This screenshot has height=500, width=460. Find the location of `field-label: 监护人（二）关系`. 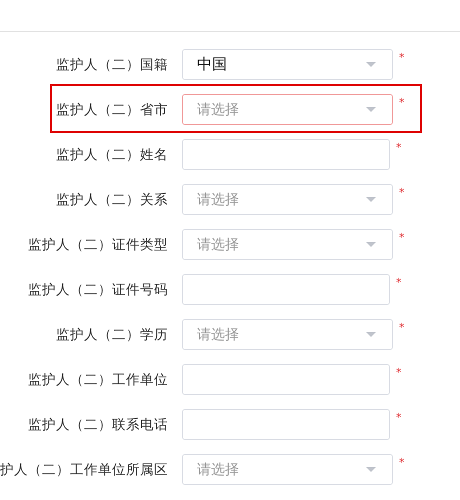

field-label: 监护人（二）关系 is located at coordinates (111, 199).